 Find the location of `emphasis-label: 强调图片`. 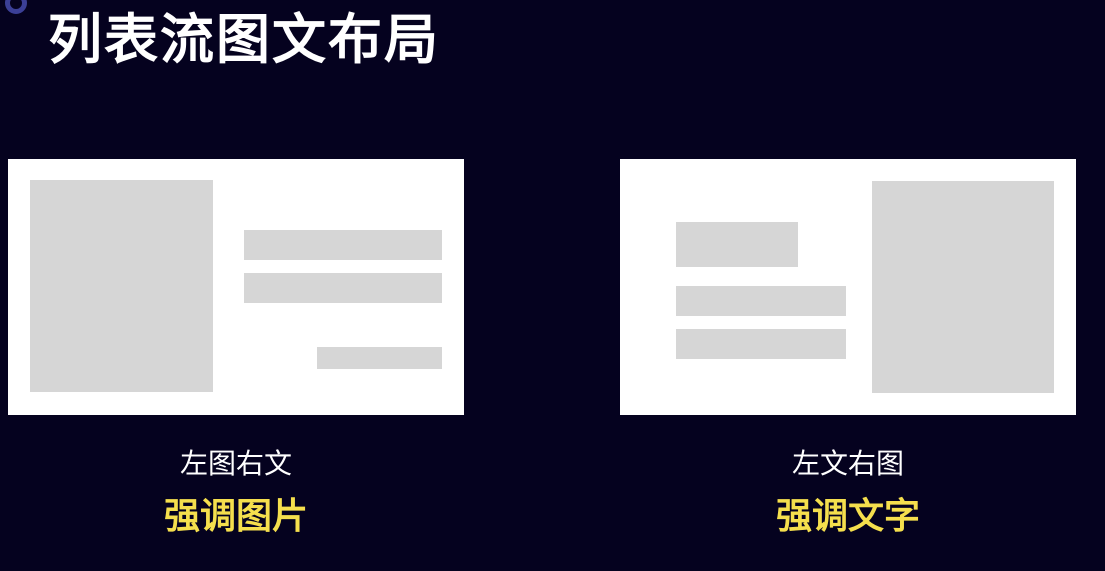

emphasis-label: 强调图片 is located at coordinates (235, 516).